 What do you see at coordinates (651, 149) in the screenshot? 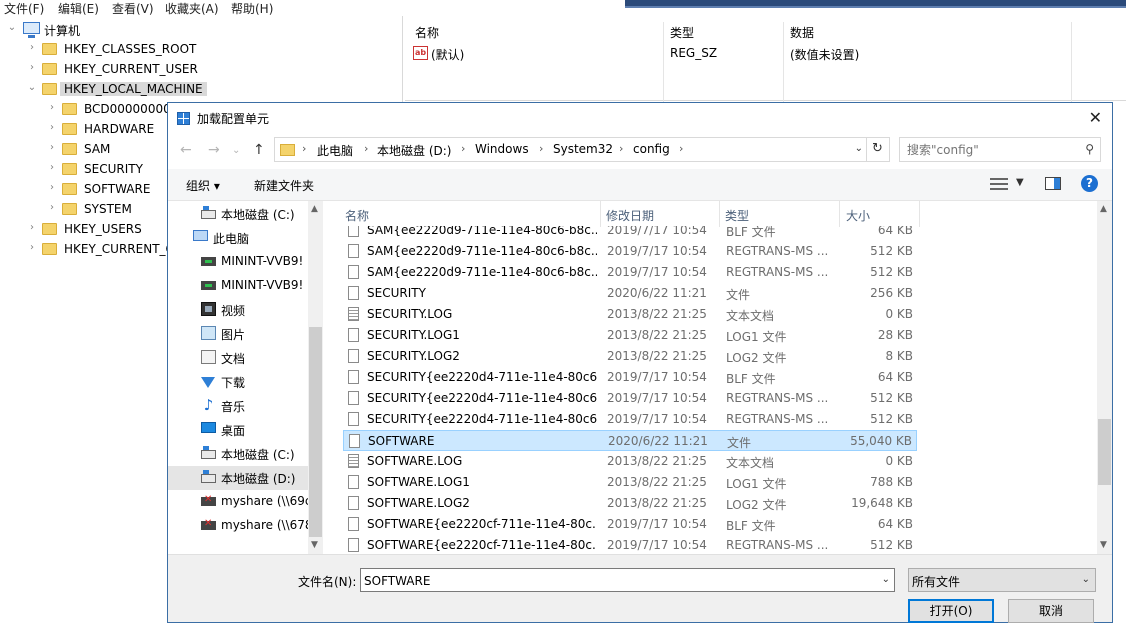
I see `breadcrumb-config: config` at bounding box center [651, 149].